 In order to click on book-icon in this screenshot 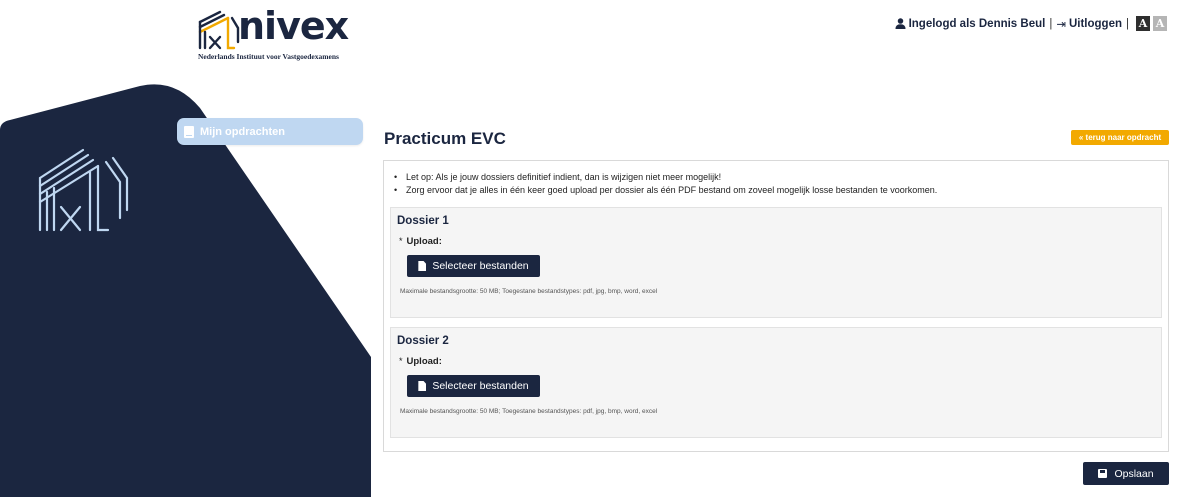, I will do `click(189, 131)`.